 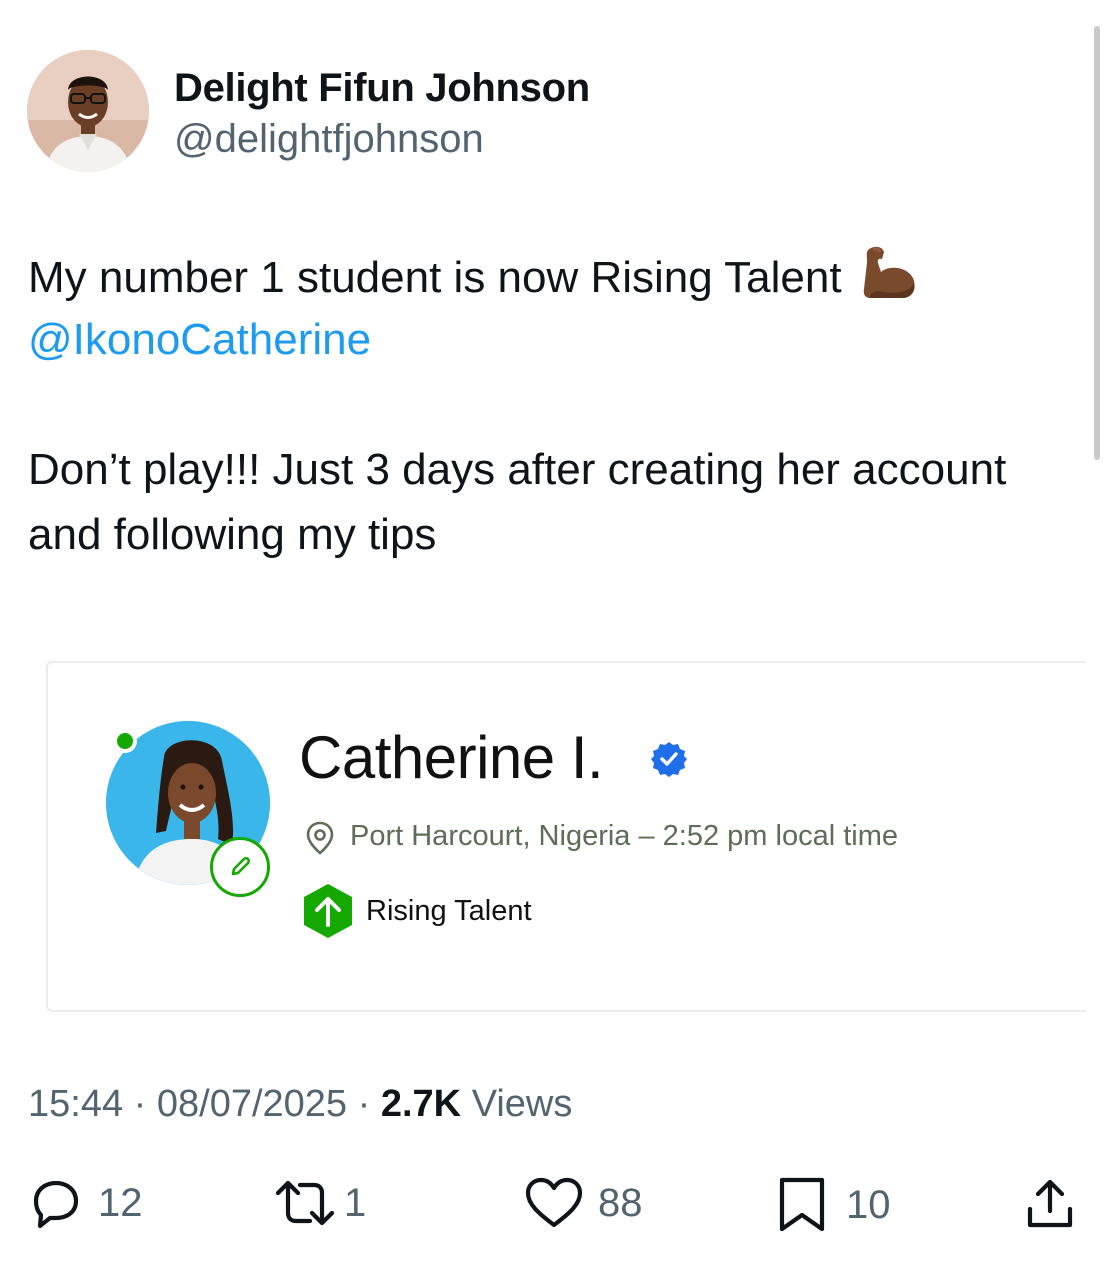 What do you see at coordinates (305, 1203) in the screenshot?
I see `repost-icon` at bounding box center [305, 1203].